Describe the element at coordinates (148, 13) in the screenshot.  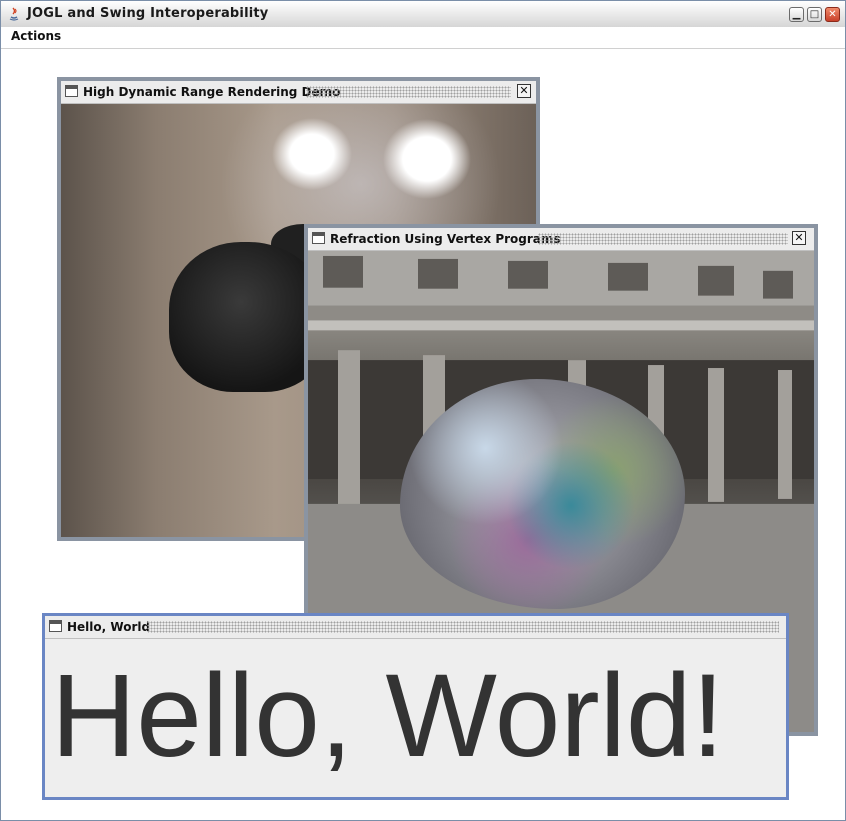
I see `window-title: JOGL and Swing Interoperability` at that location.